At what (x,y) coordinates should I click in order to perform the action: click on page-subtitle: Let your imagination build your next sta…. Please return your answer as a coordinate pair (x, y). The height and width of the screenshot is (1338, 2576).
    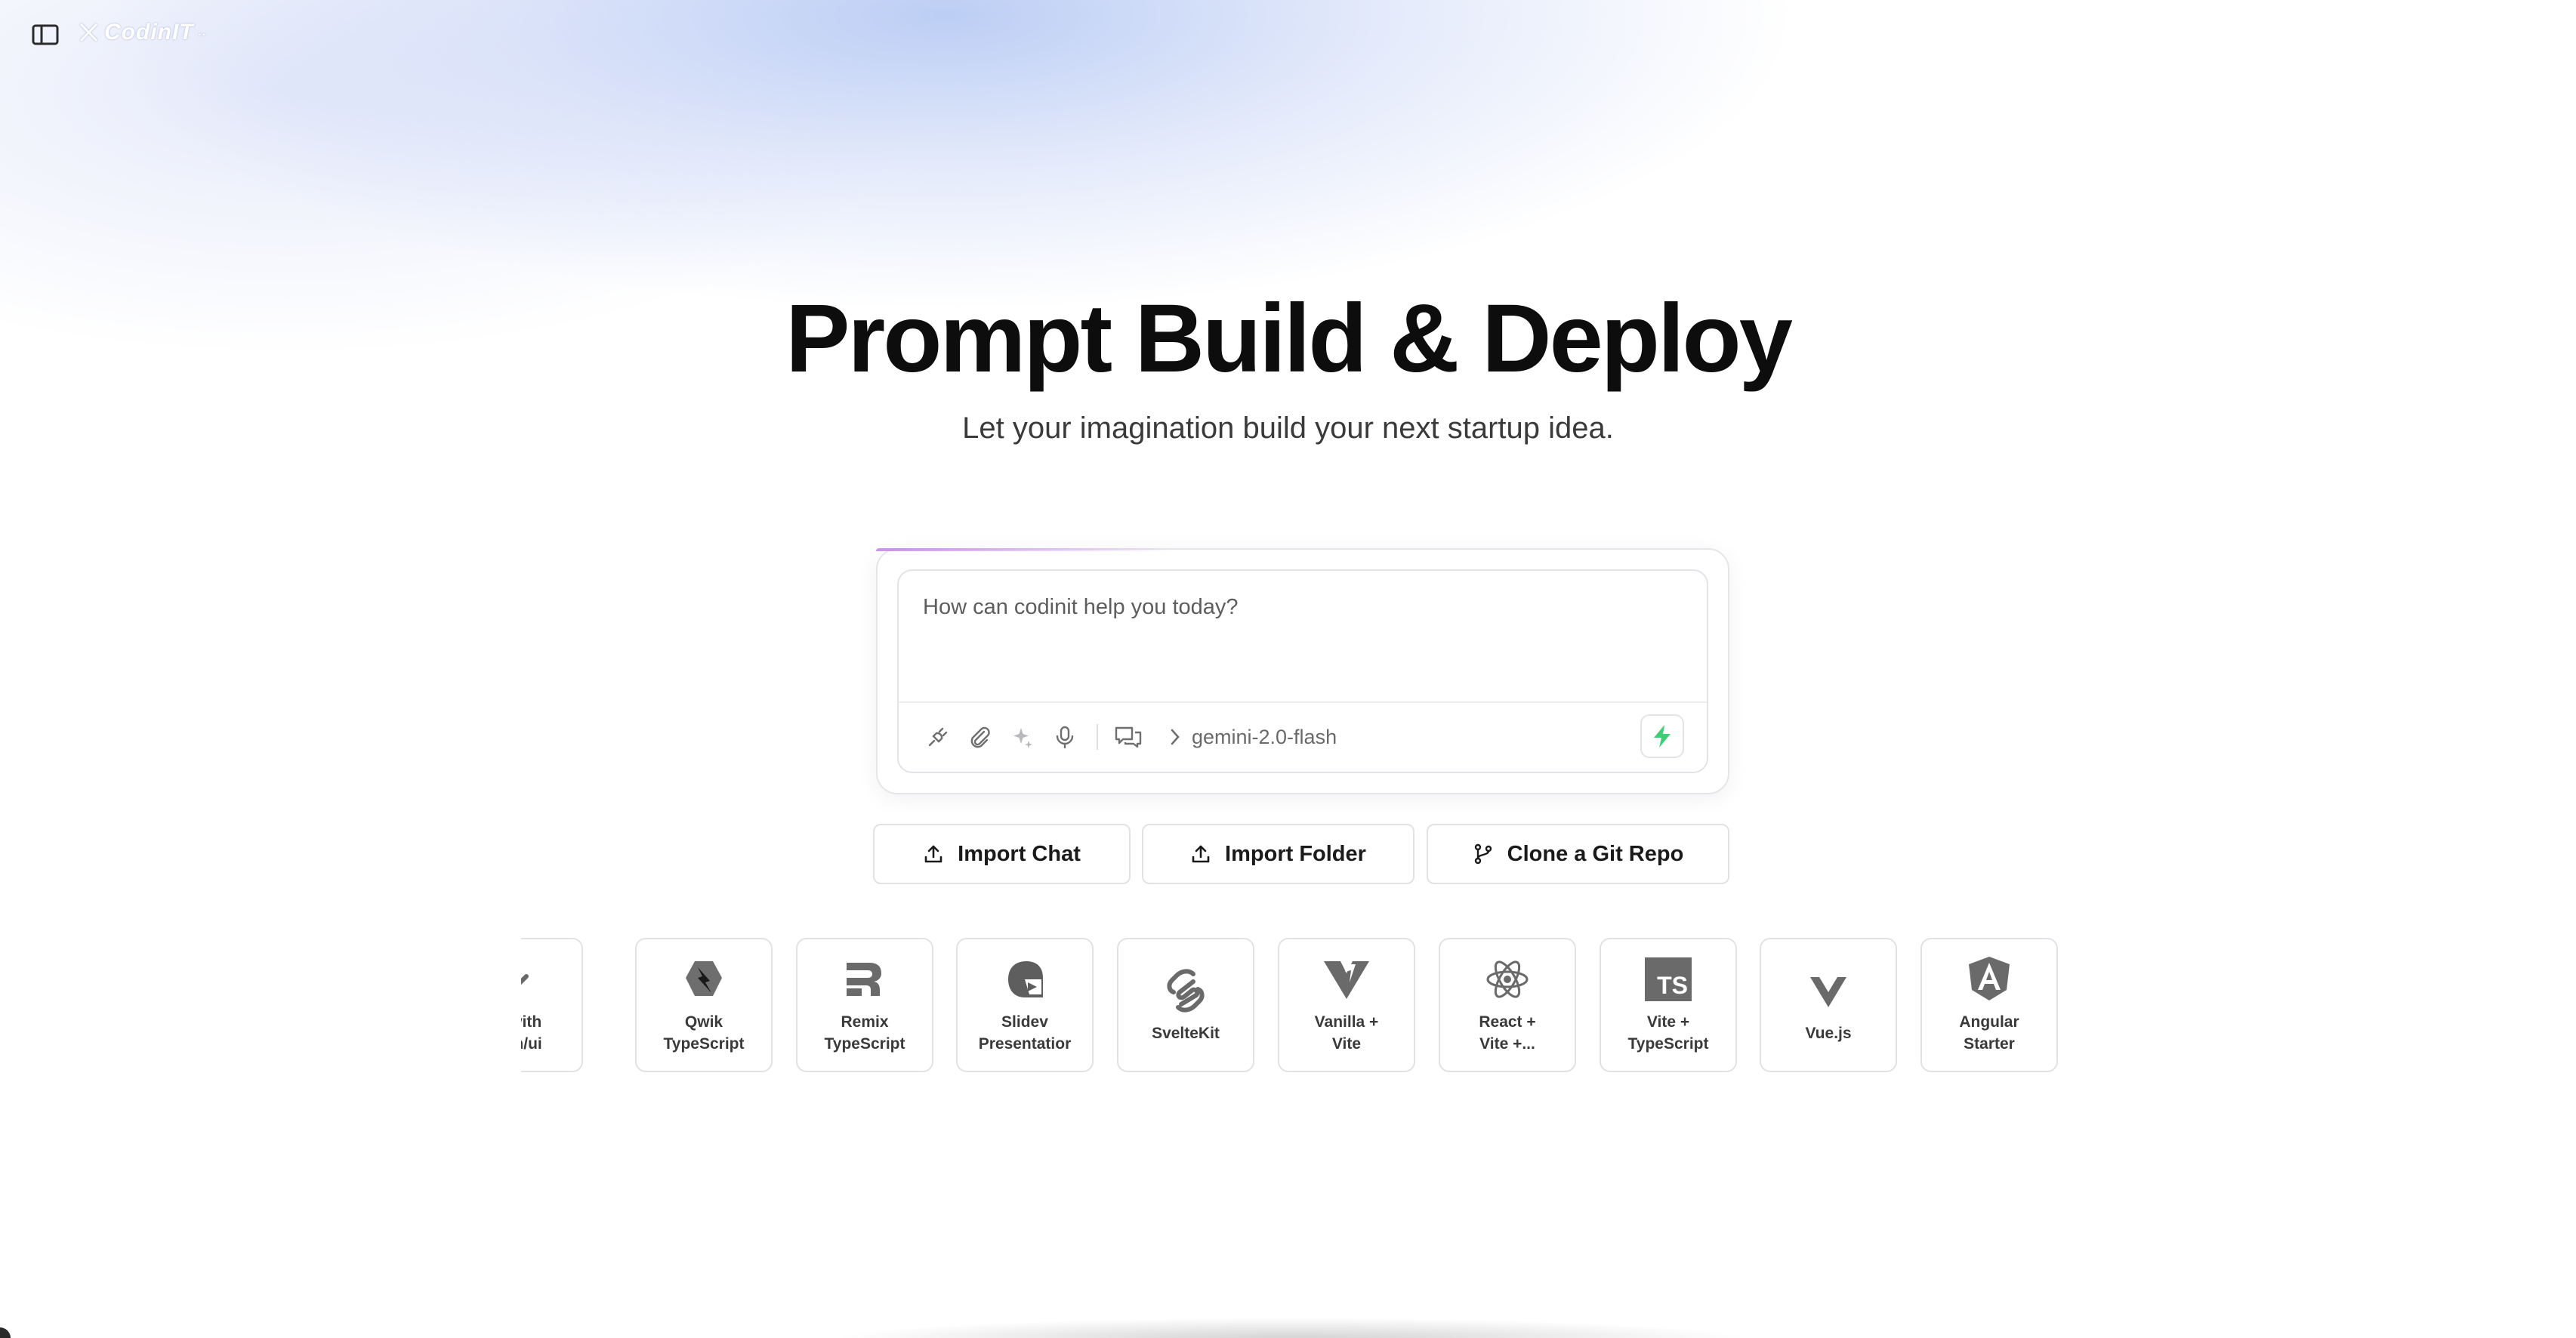
    Looking at the image, I should click on (1288, 428).